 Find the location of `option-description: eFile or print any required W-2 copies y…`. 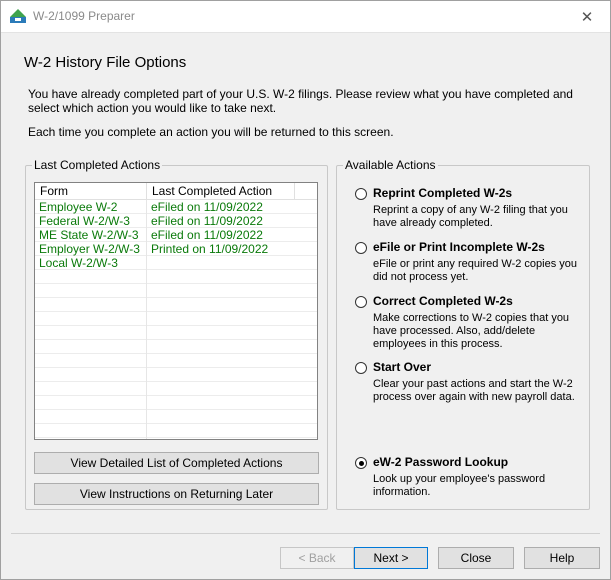

option-description: eFile or print any required W-2 copies y… is located at coordinates (475, 270).